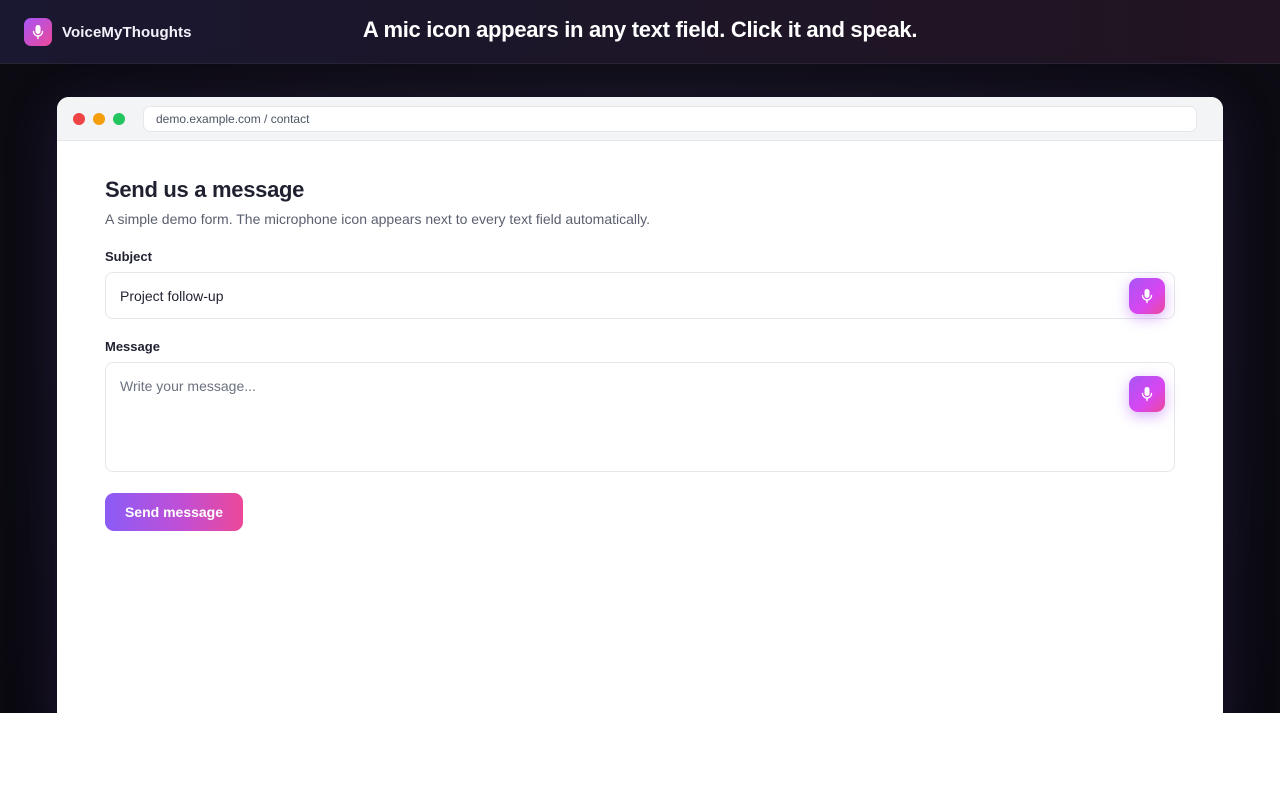 The image size is (1280, 800). Describe the element at coordinates (99, 119) in the screenshot. I see `minimize-window-dot` at that location.